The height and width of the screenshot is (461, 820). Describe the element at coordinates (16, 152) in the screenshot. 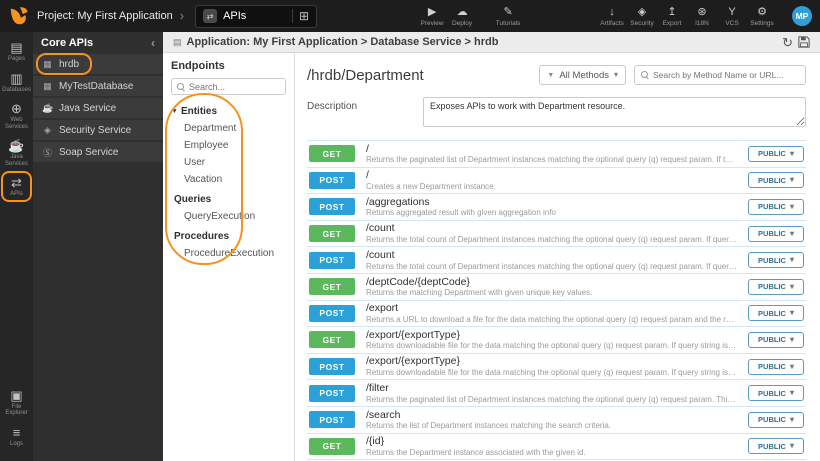

I see `rail-item: ☕ Java Services` at that location.